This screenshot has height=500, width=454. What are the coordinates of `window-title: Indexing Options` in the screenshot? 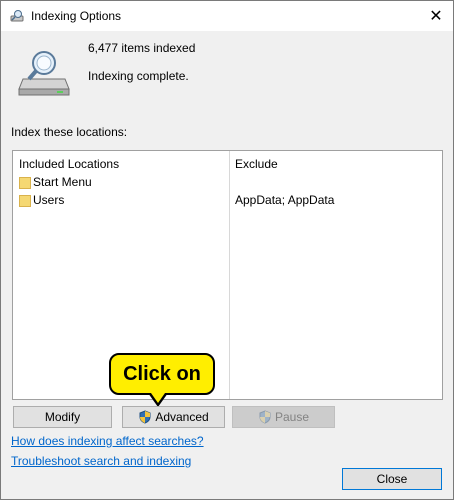 It's located at (76, 16).